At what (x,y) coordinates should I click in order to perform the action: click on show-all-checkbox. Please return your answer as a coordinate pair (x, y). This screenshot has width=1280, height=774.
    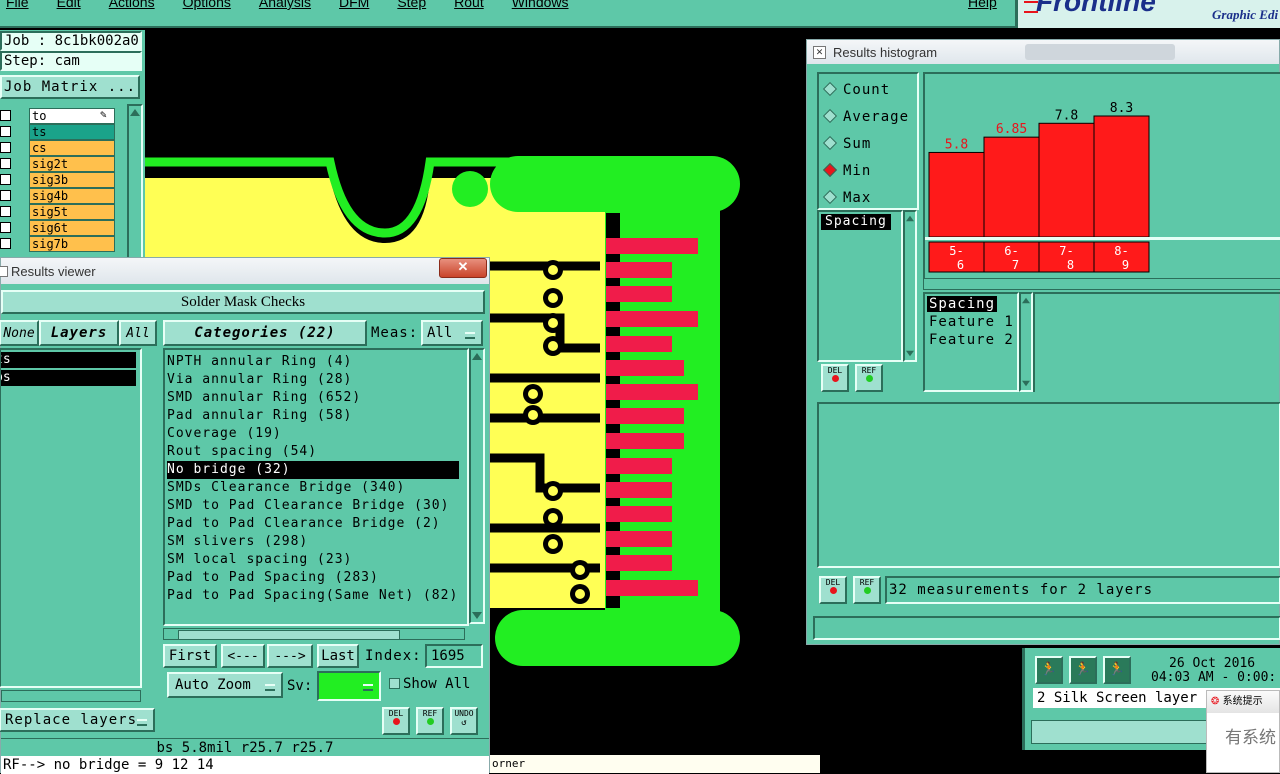
    Looking at the image, I should click on (394, 683).